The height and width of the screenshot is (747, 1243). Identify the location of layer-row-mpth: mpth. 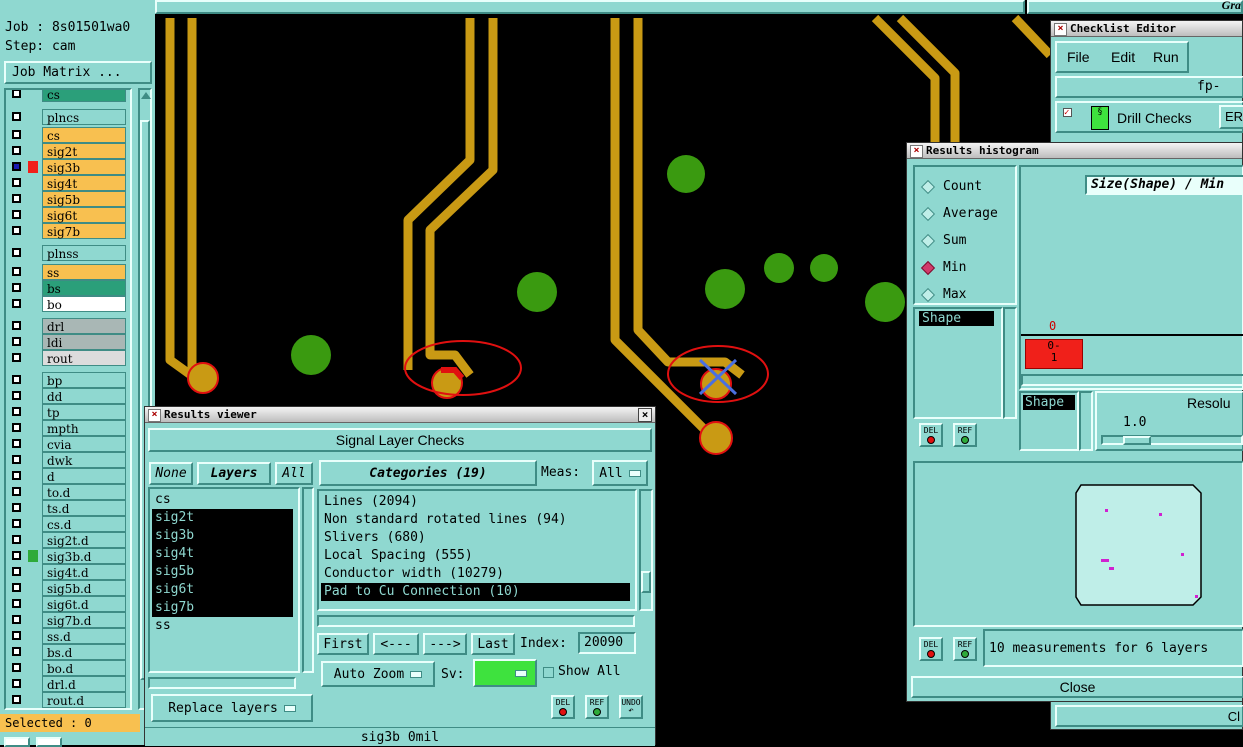
(67, 428).